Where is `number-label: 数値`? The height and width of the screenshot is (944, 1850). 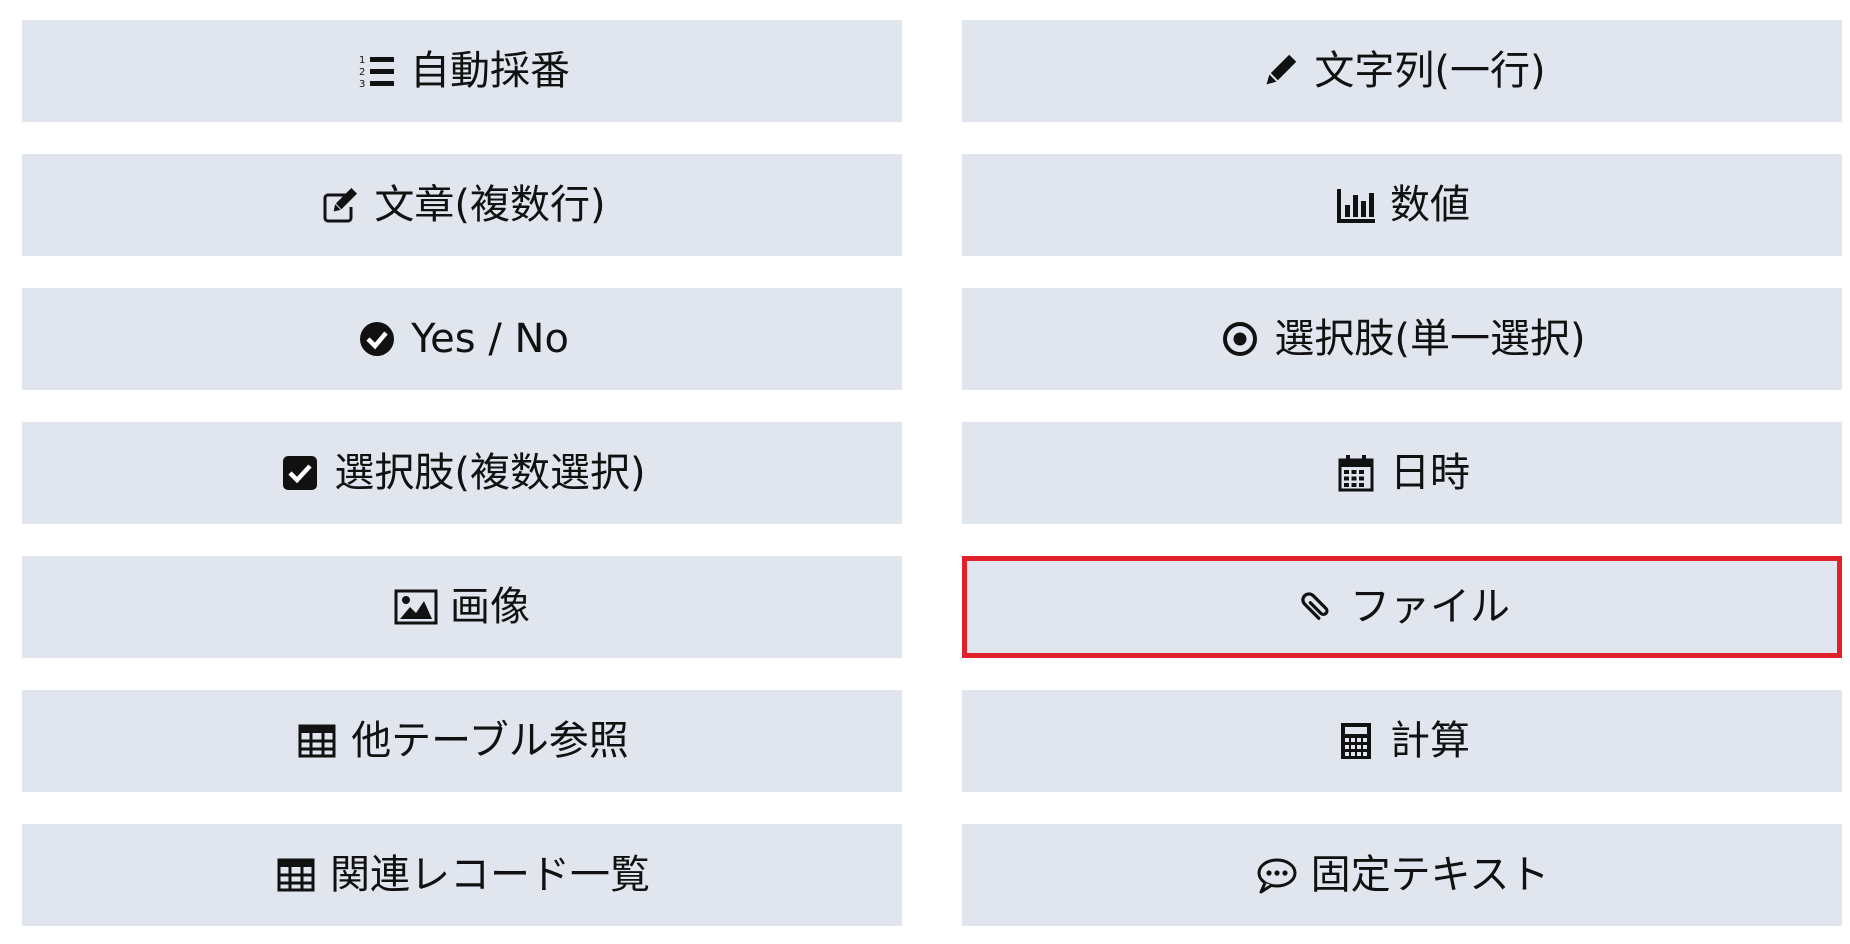
number-label: 数値 is located at coordinates (1430, 205).